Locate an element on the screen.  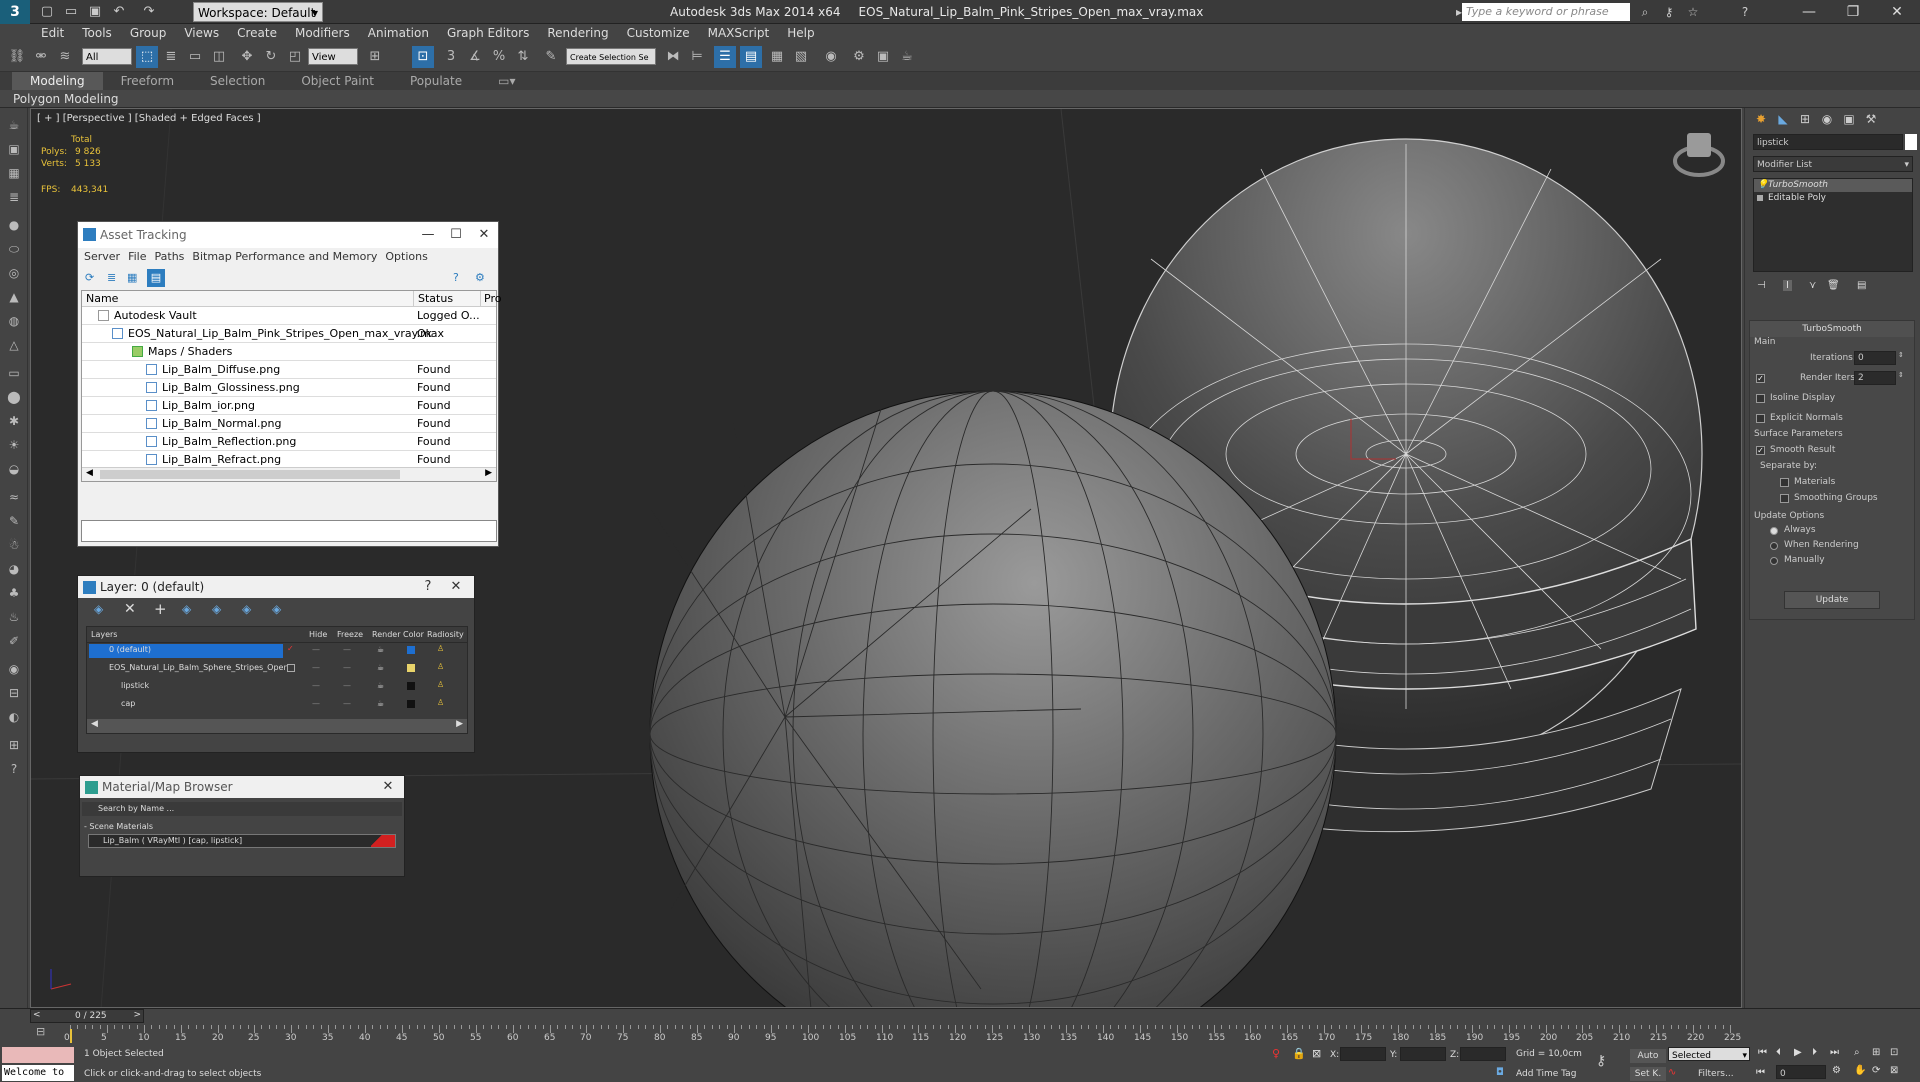
hide-all-icon: ◈ is located at coordinates (246, 609).